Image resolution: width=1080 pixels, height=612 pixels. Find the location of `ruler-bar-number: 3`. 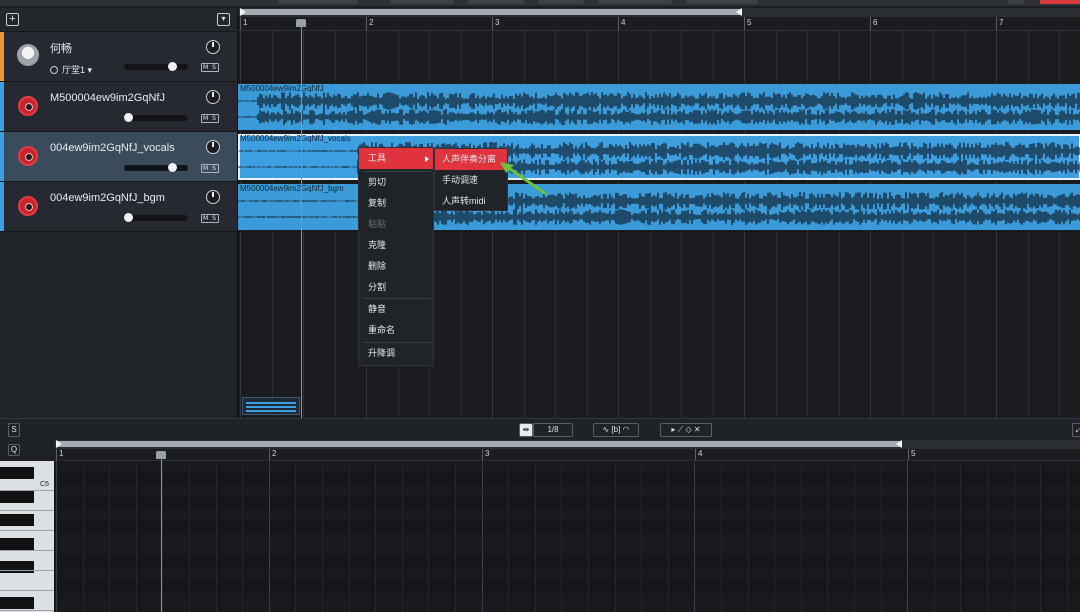

ruler-bar-number: 3 is located at coordinates (497, 22).